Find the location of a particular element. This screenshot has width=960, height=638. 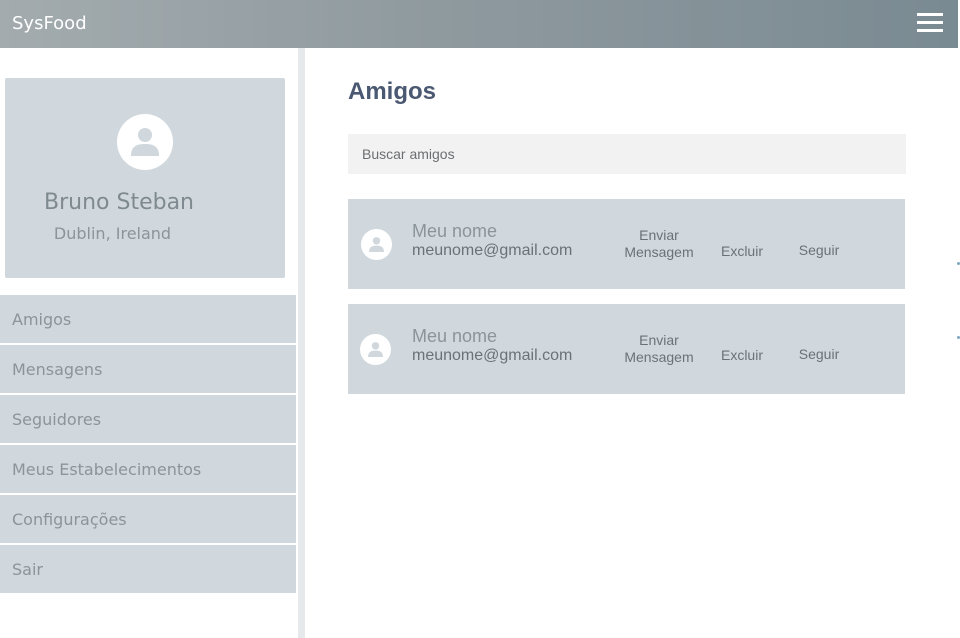

hamburger-menu-icon is located at coordinates (930, 23).